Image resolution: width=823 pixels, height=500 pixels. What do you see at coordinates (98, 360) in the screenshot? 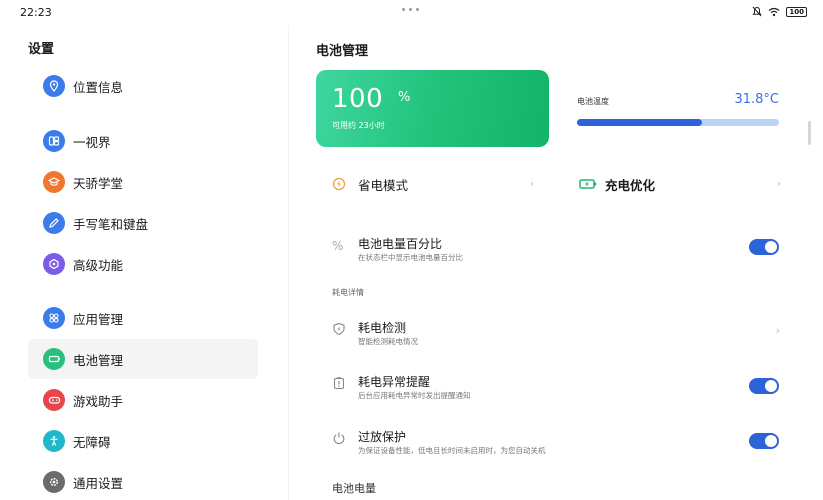
I see `sidebar-item-label: 电池管理` at bounding box center [98, 360].